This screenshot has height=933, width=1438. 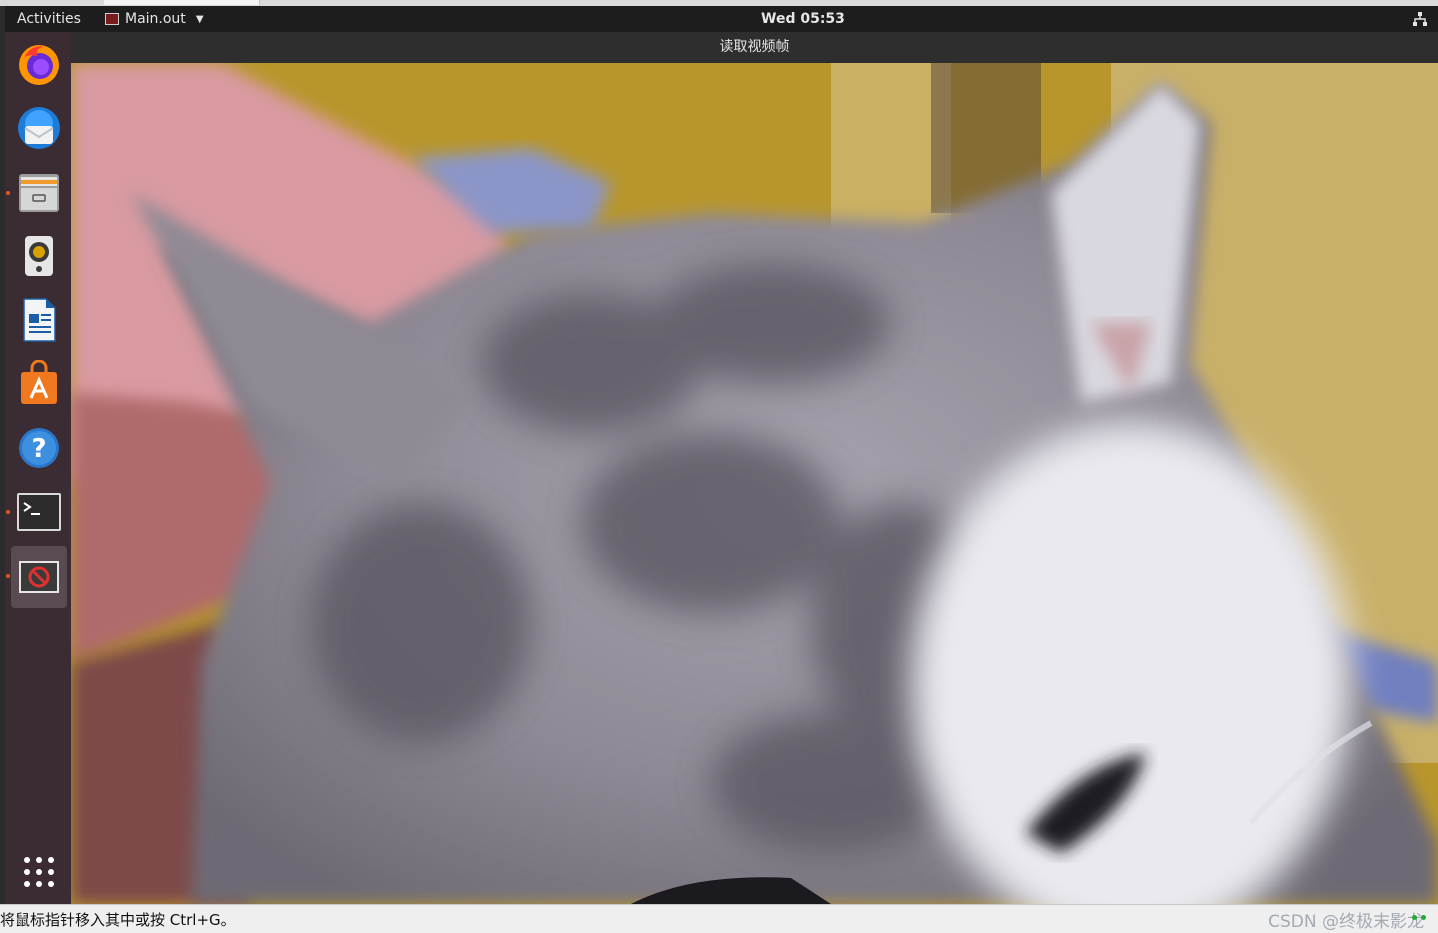 I want to click on dock-item-help: ?, so click(x=39, y=448).